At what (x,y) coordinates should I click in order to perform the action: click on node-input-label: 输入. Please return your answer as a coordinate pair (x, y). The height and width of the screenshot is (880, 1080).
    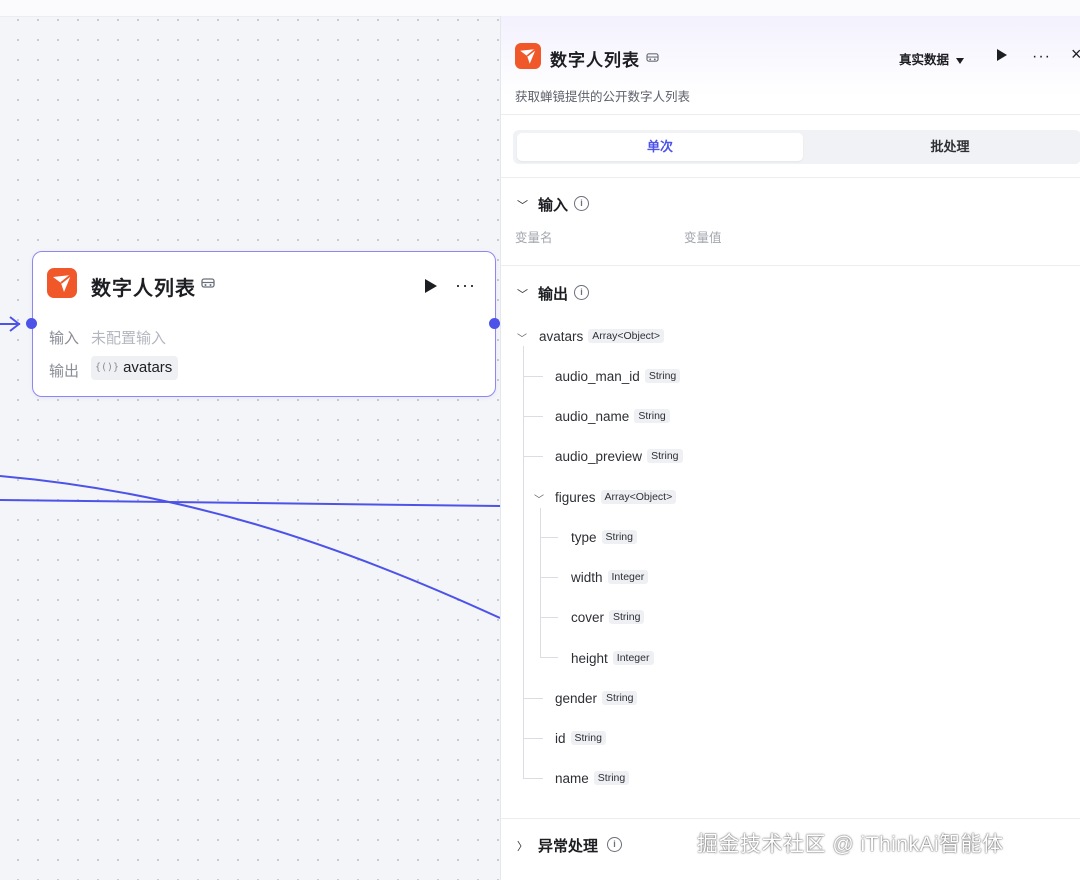
    Looking at the image, I should click on (64, 338).